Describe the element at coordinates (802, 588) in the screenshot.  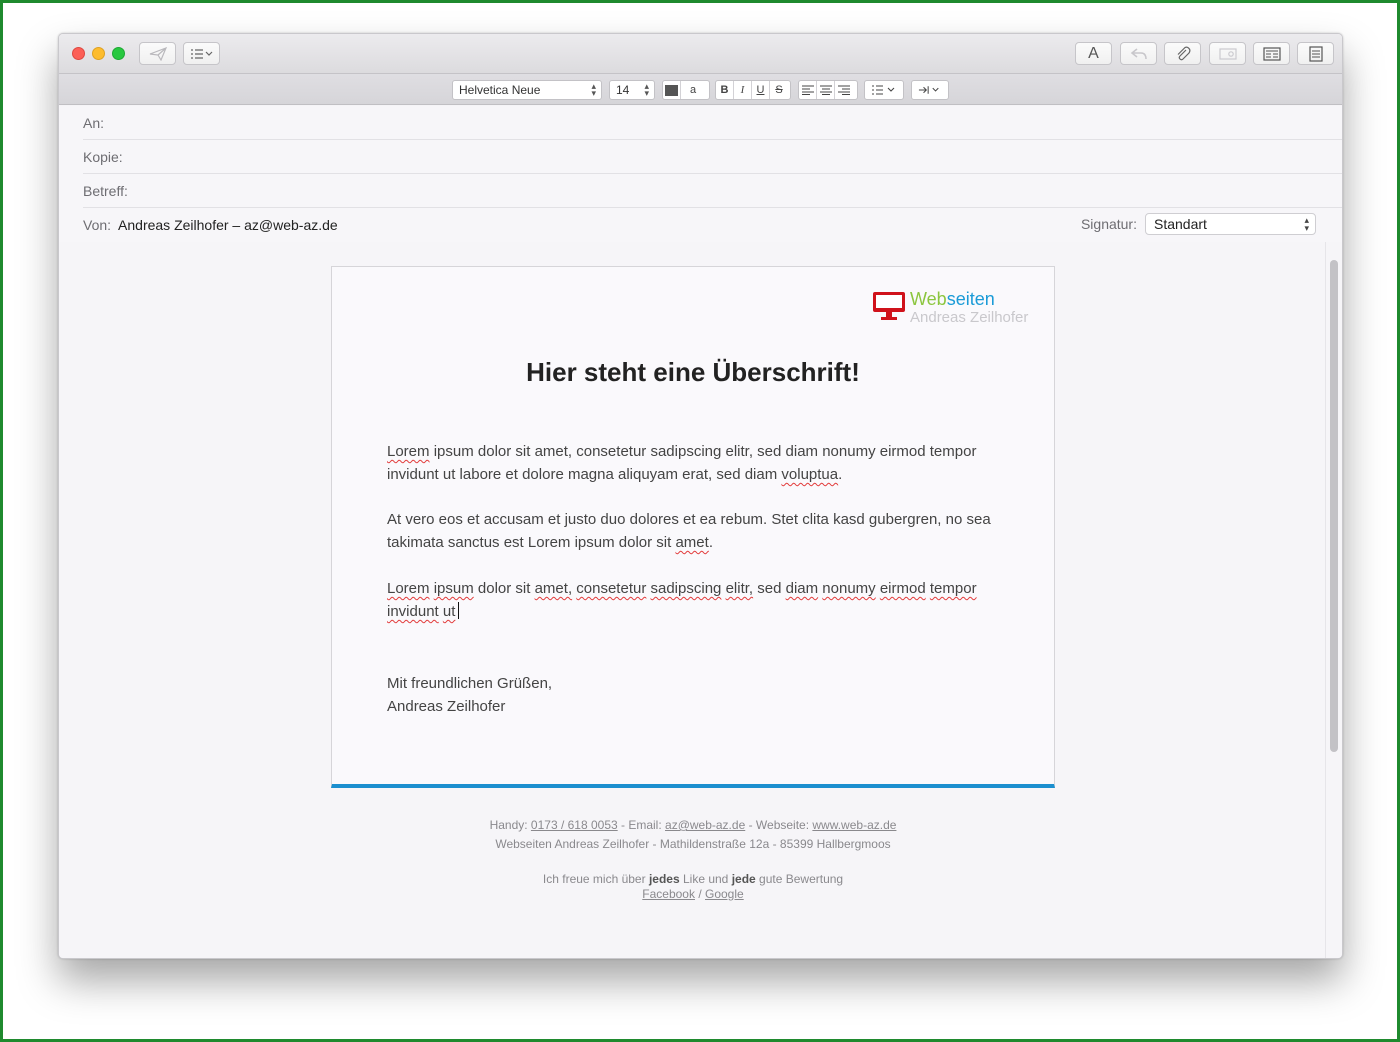
I see `misspelled-word: diam` at that location.